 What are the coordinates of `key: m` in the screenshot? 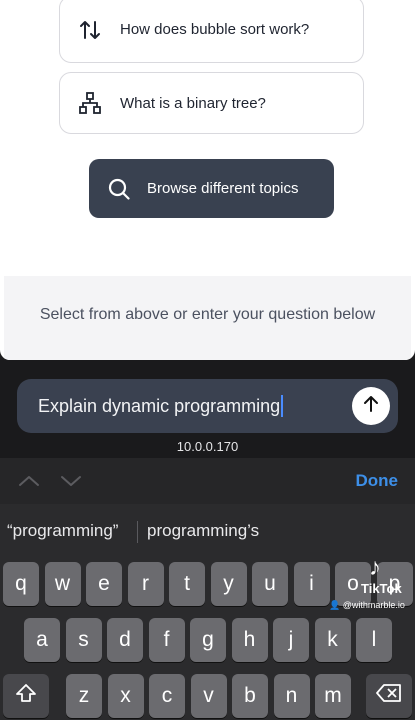 It's located at (333, 696).